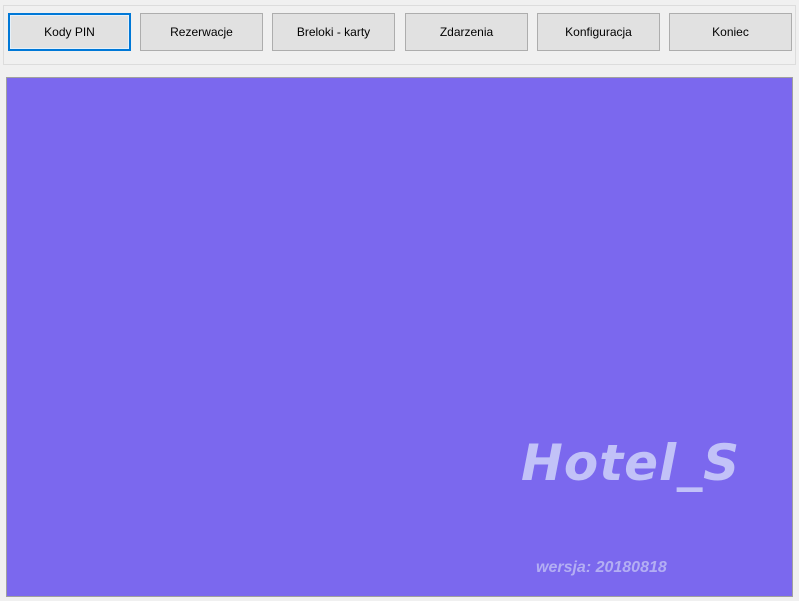  What do you see at coordinates (631, 463) in the screenshot?
I see `app-title: Hotel_S` at bounding box center [631, 463].